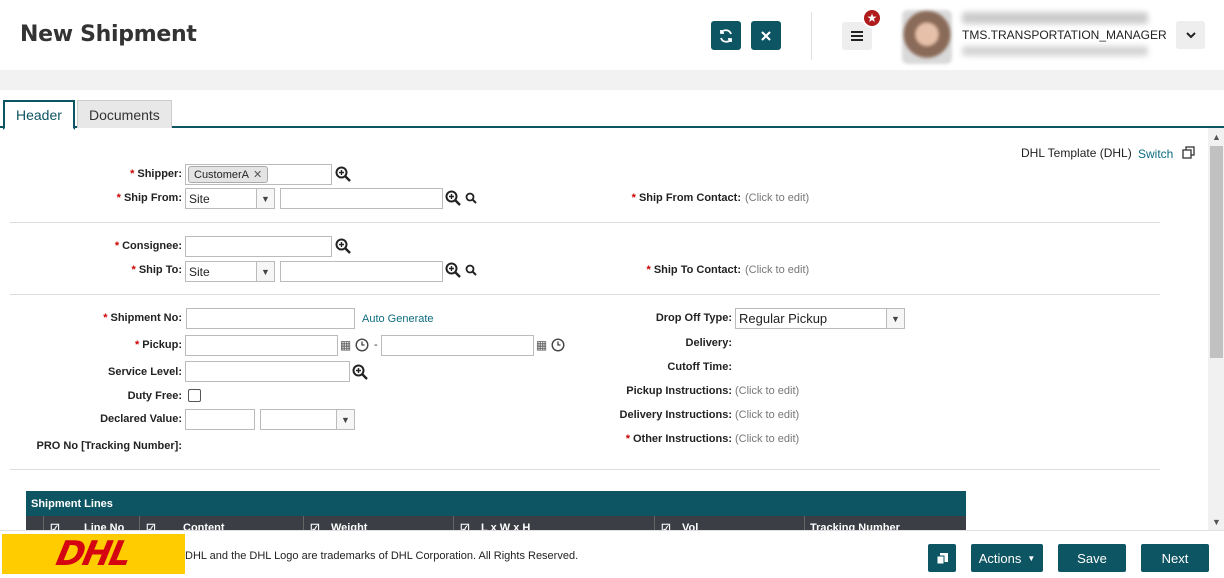 The image size is (1224, 578). What do you see at coordinates (199, 271) in the screenshot?
I see `ship-to-type-value: Site` at bounding box center [199, 271].